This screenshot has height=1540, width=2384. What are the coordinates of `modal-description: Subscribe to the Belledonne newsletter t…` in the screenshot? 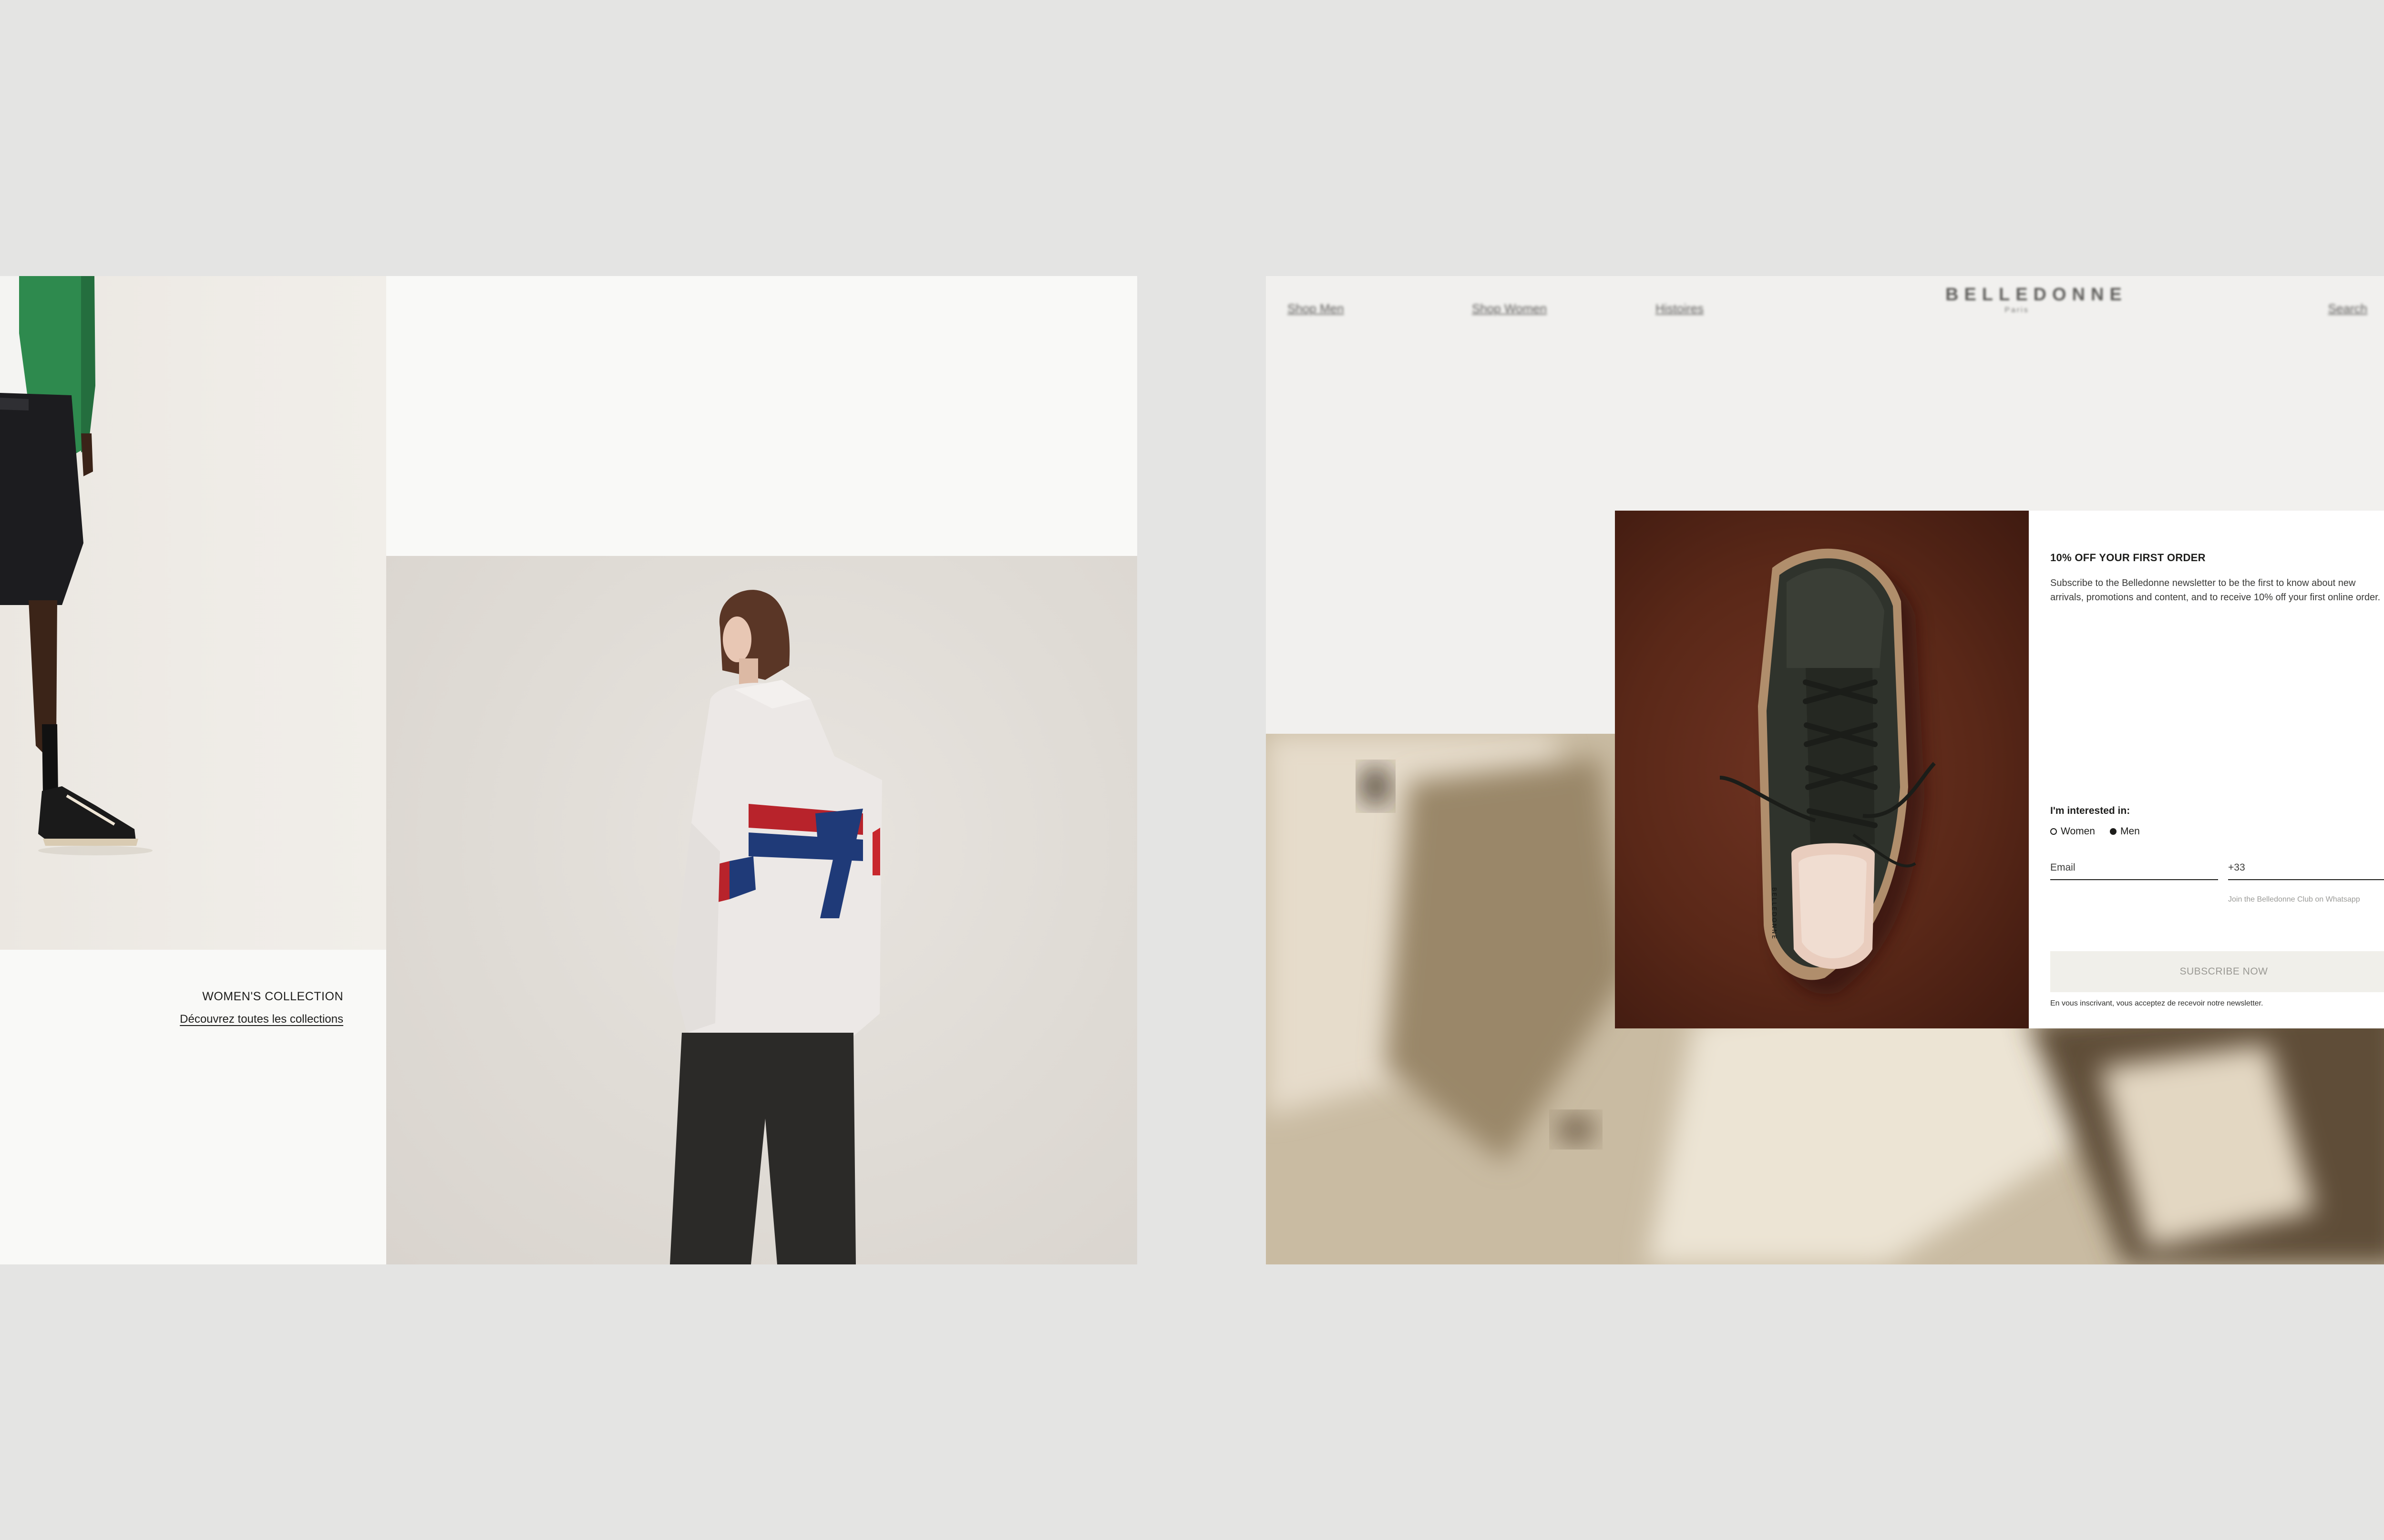 It's located at (2215, 590).